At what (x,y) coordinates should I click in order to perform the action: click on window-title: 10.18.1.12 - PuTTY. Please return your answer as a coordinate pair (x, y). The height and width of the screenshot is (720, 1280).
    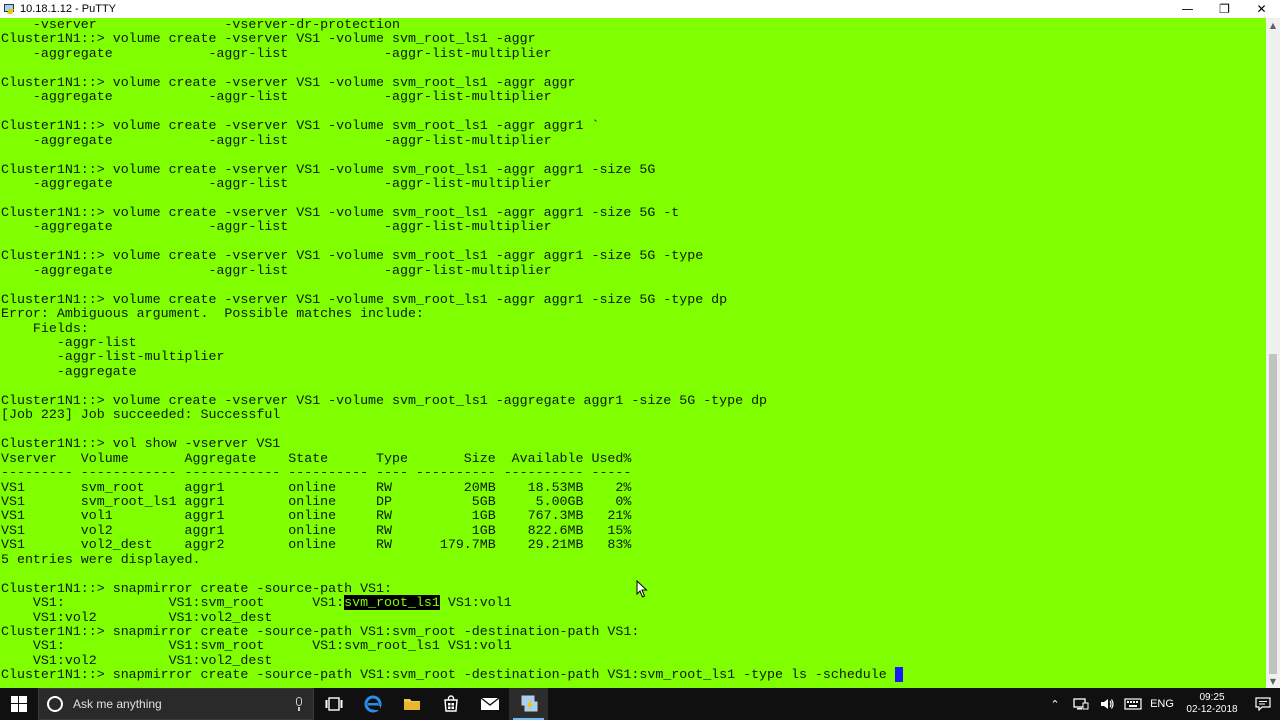
    Looking at the image, I should click on (68, 9).